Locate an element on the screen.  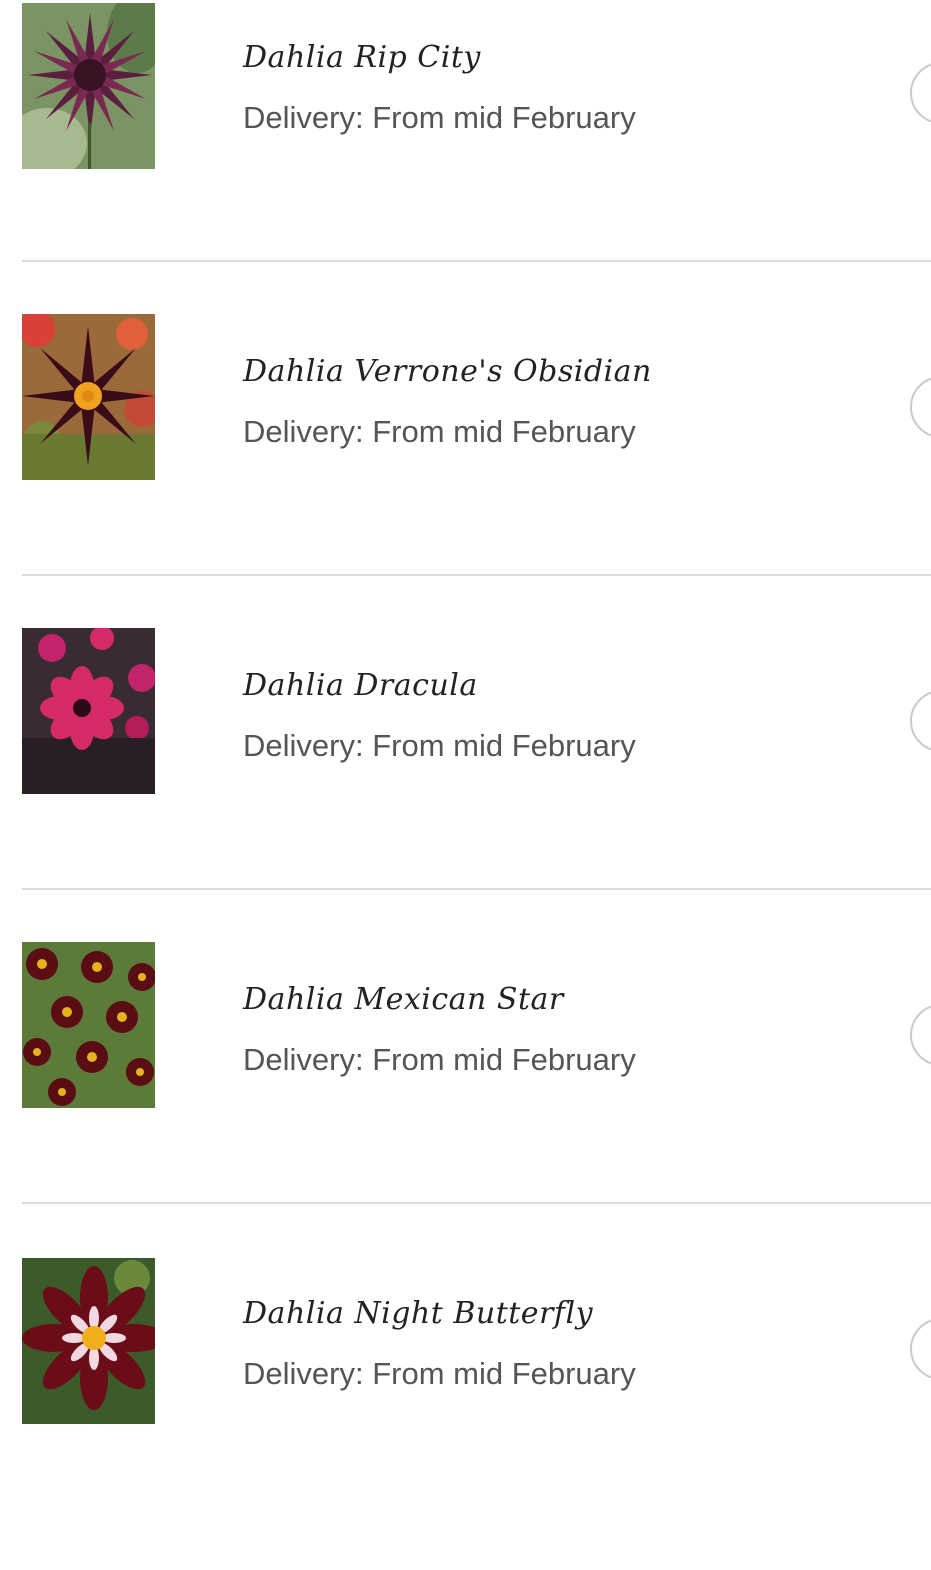
product-name: Dahlia Dracula is located at coordinates (360, 685).